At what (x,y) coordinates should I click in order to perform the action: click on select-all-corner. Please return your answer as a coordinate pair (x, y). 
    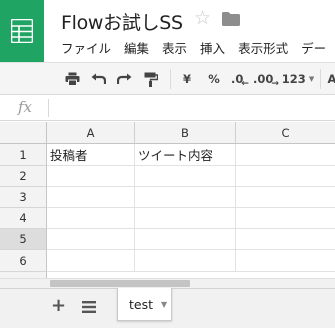
    Looking at the image, I should click on (23, 133).